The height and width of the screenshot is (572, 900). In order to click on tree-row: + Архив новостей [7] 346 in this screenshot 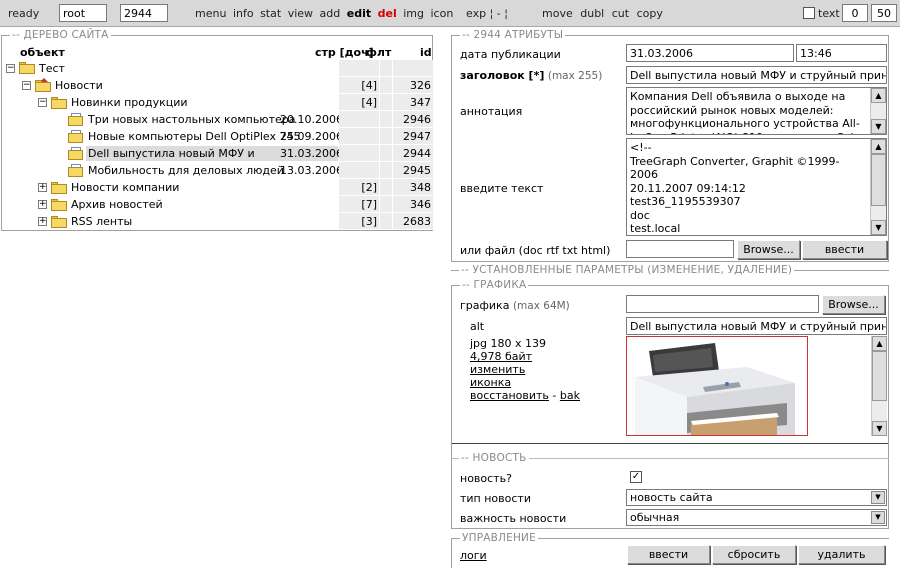, I will do `click(217, 204)`.